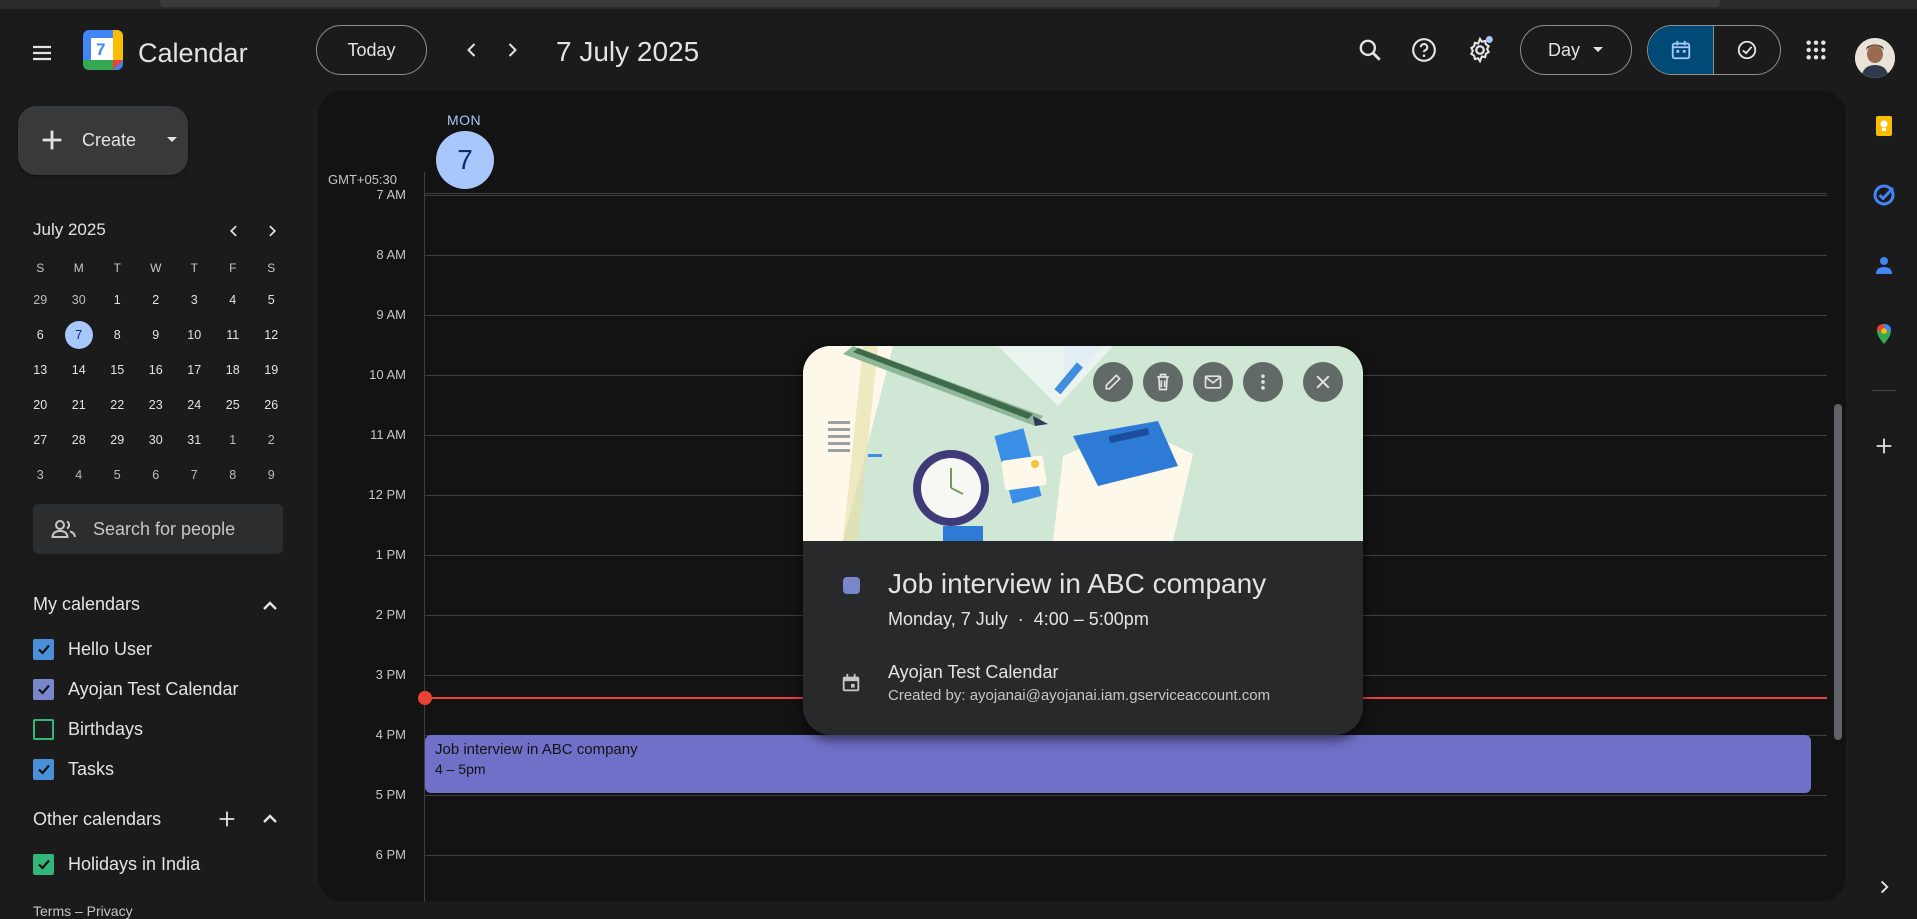  What do you see at coordinates (1113, 382) in the screenshot?
I see `edit-event-button` at bounding box center [1113, 382].